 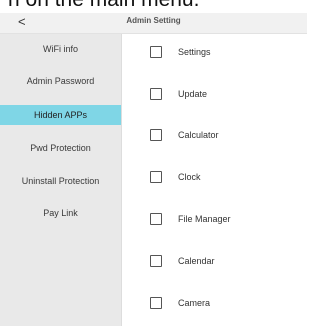 I want to click on checkbox-calculator, so click(x=156, y=135).